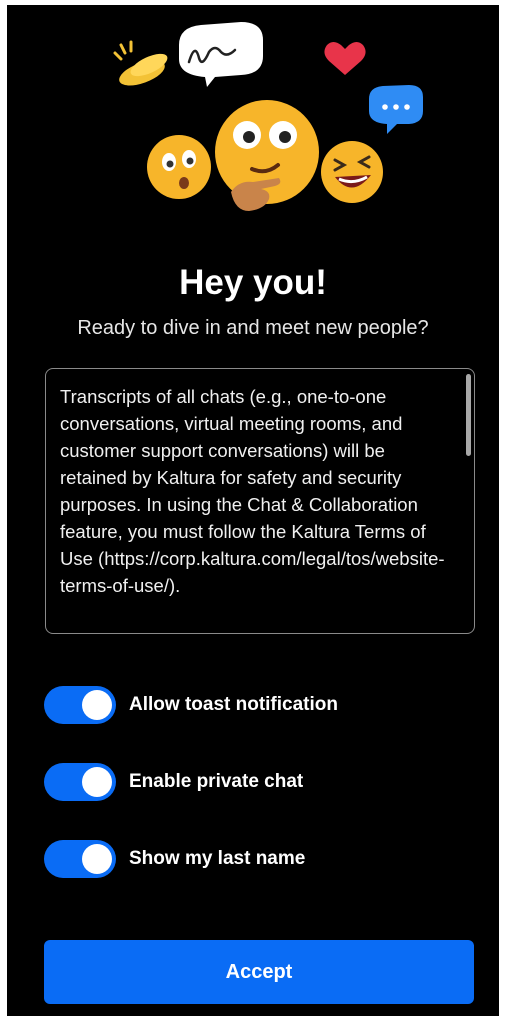  I want to click on thinking-face-icon, so click(267, 155).